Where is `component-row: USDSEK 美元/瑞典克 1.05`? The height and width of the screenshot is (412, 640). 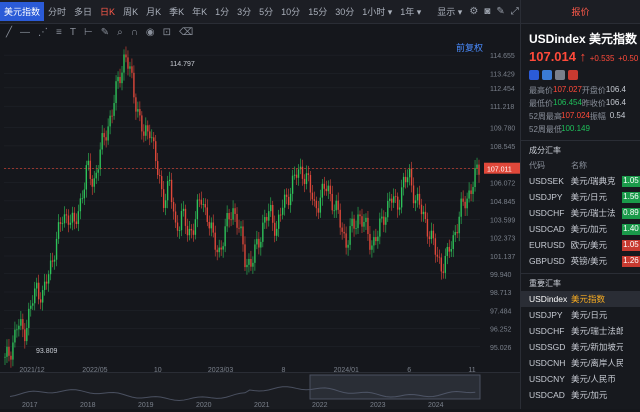 component-row: USDSEK 美元/瑞典克 1.05 is located at coordinates (580, 181).